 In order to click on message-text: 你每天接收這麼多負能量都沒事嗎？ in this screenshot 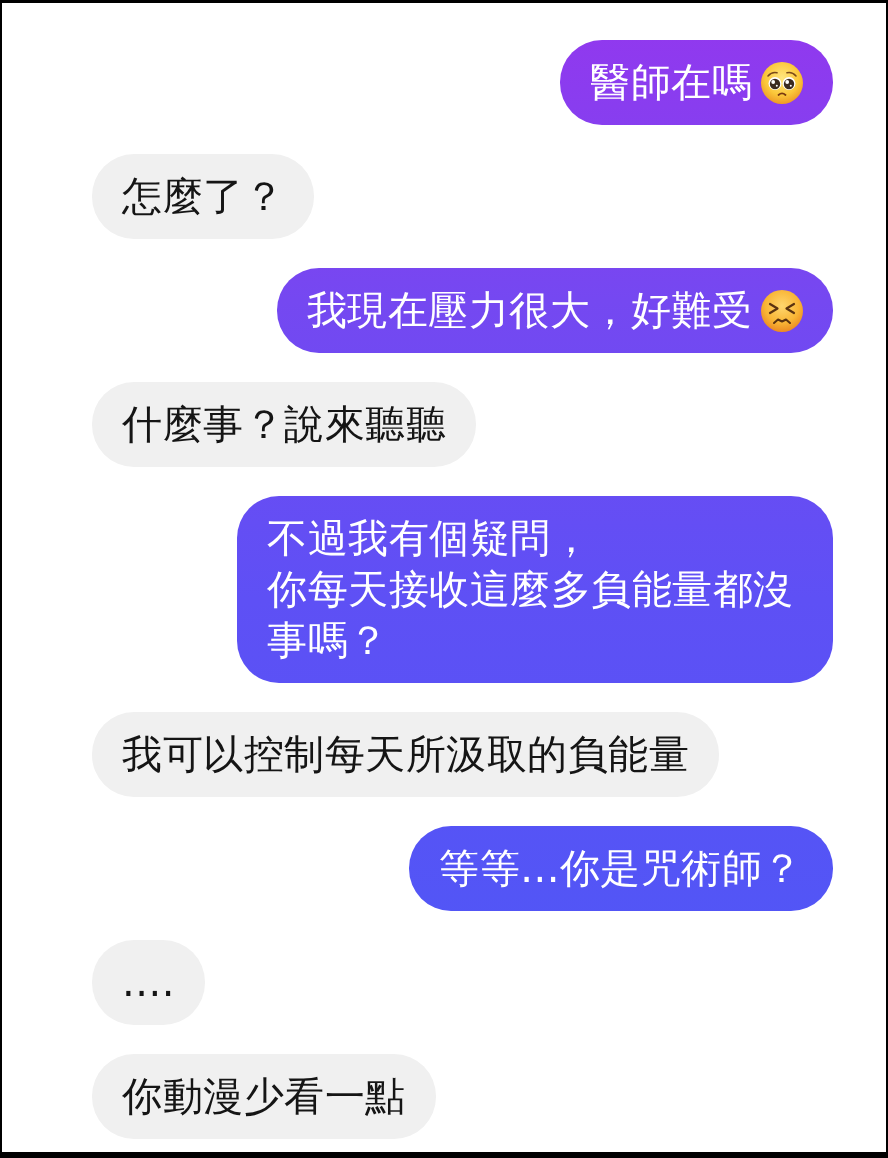, I will do `click(531, 615)`.